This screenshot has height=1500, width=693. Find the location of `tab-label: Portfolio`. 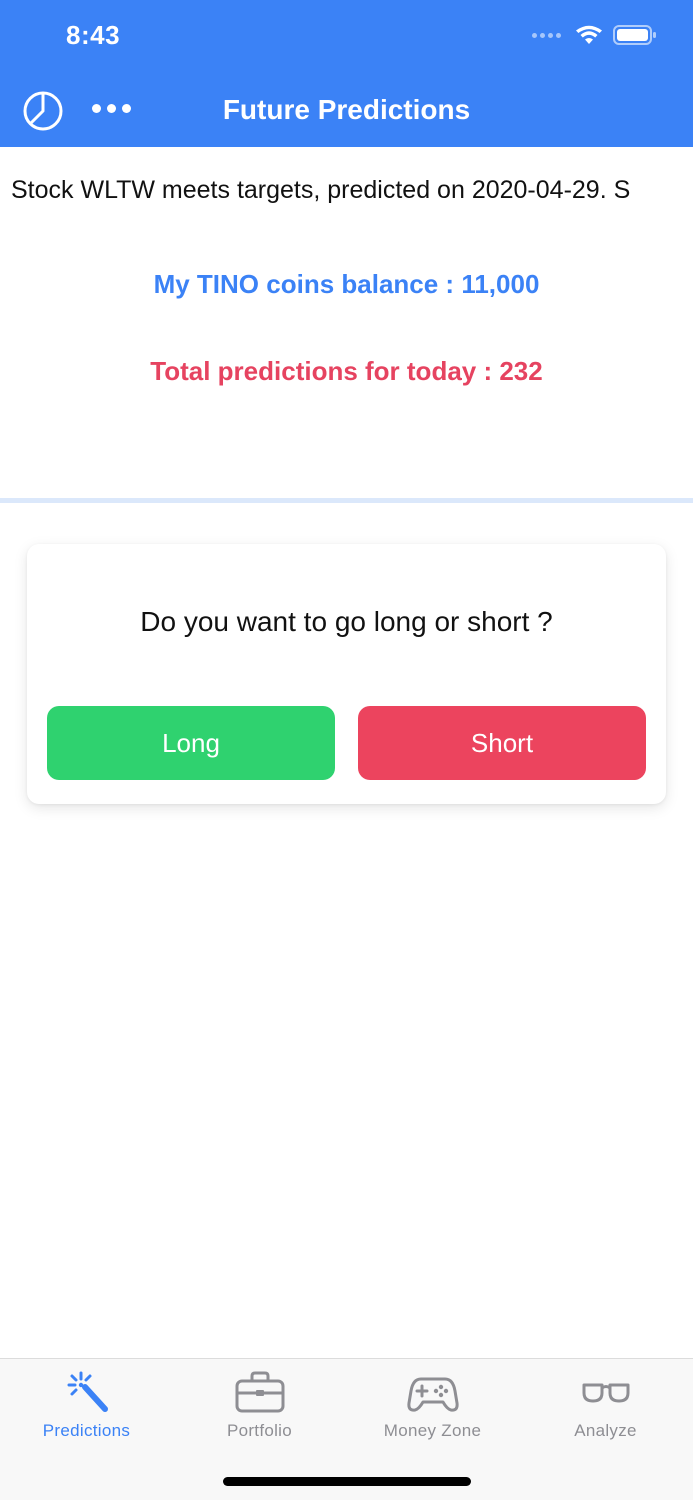

tab-label: Portfolio is located at coordinates (259, 1430).